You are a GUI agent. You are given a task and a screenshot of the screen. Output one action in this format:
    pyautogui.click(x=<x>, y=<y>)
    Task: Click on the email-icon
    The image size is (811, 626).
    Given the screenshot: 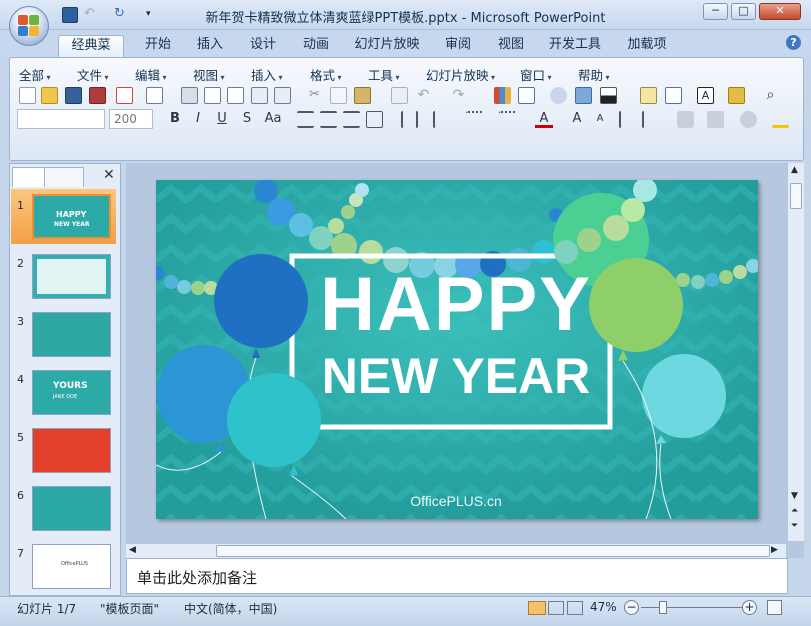 What is the action you would take?
    pyautogui.click(x=154, y=95)
    